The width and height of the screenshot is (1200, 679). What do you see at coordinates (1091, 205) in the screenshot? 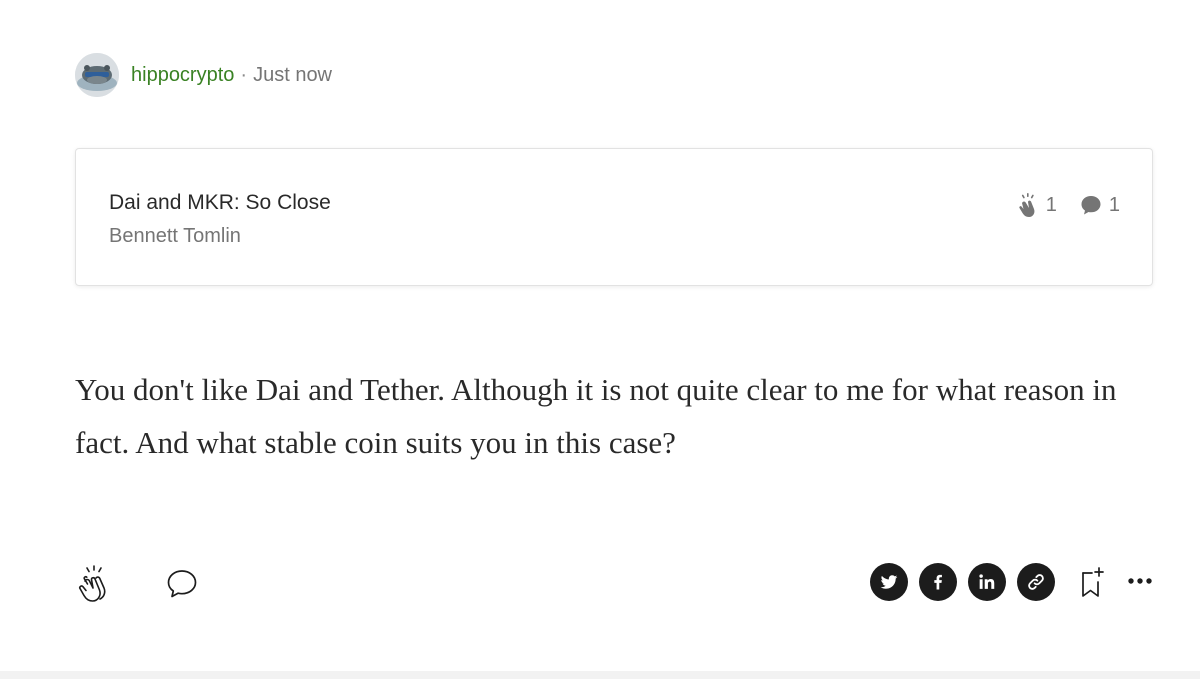
I see `response-icon` at bounding box center [1091, 205].